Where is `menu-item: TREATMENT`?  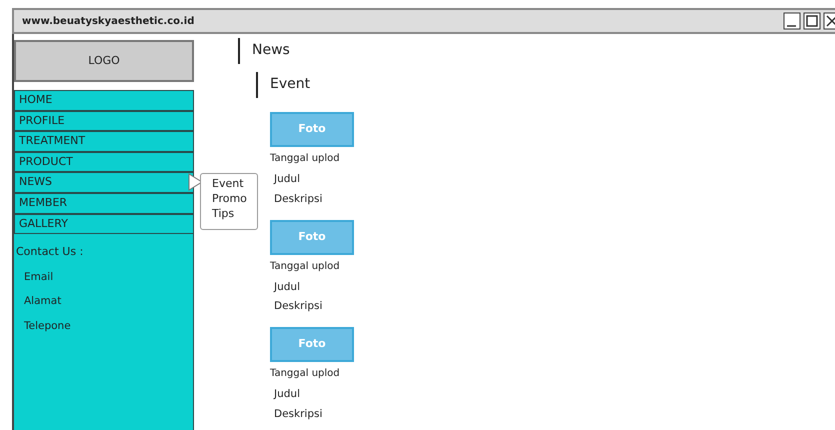
menu-item: TREATMENT is located at coordinates (104, 141).